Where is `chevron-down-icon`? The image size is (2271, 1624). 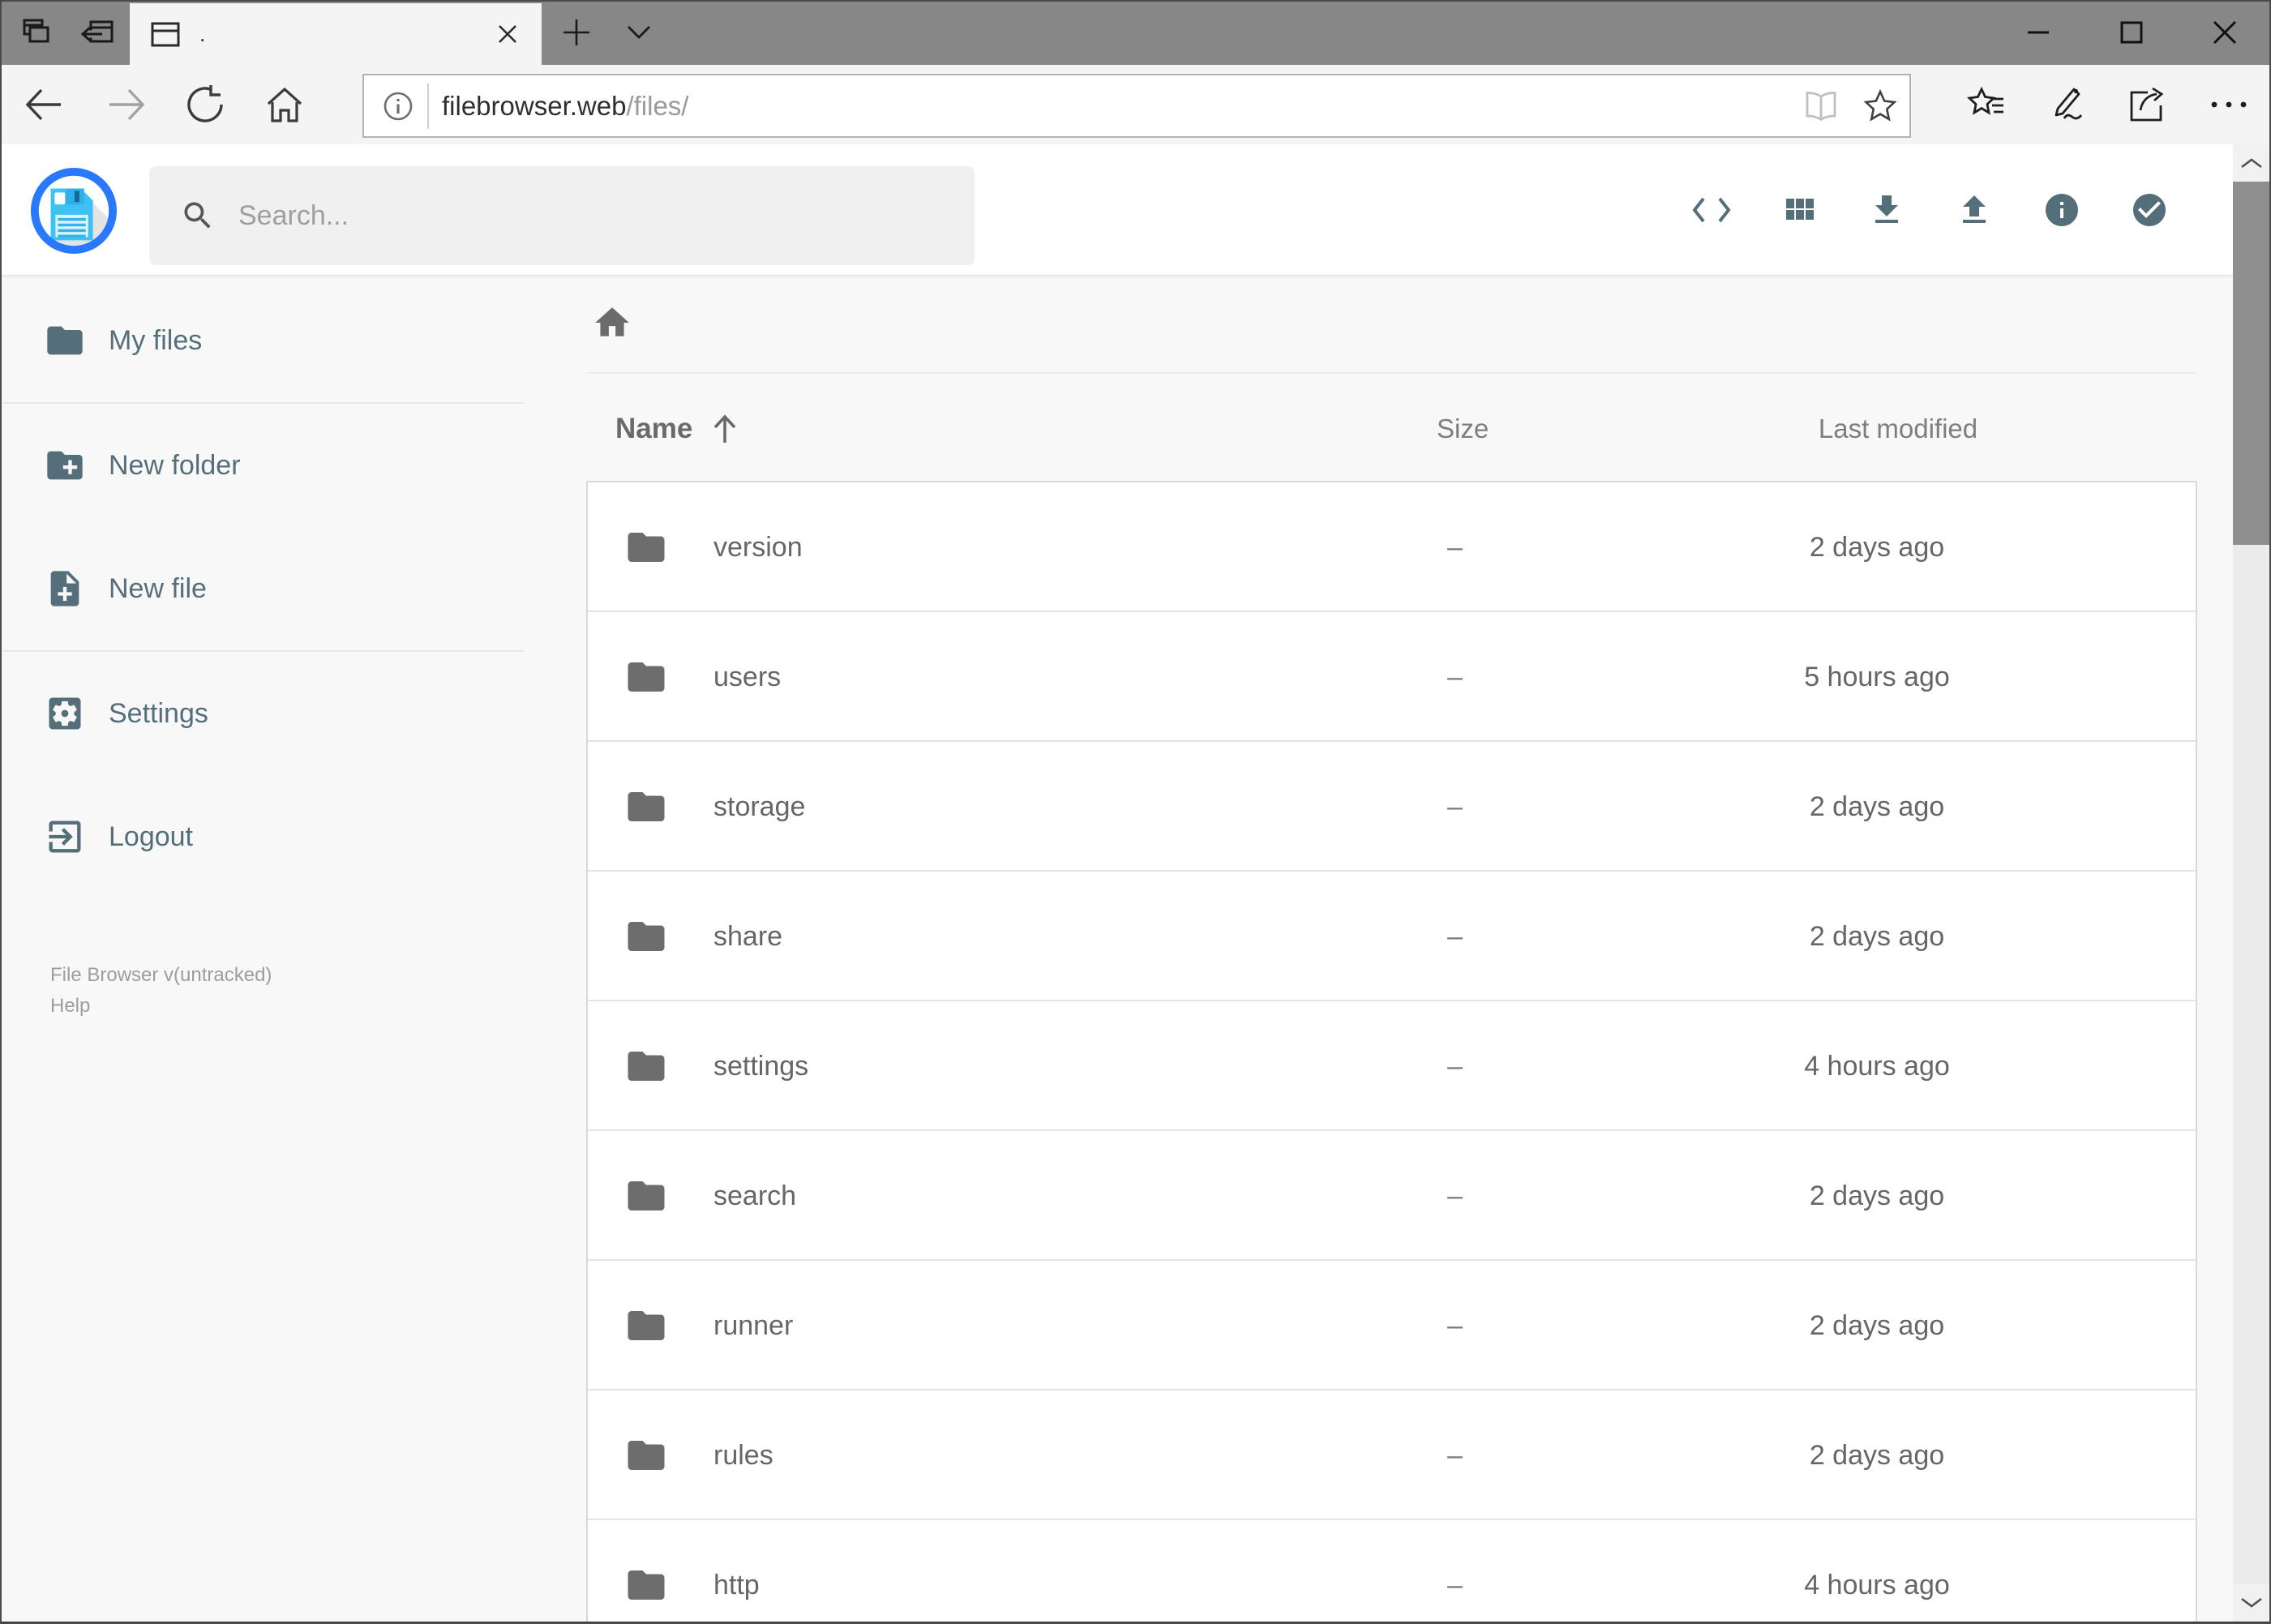 chevron-down-icon is located at coordinates (639, 33).